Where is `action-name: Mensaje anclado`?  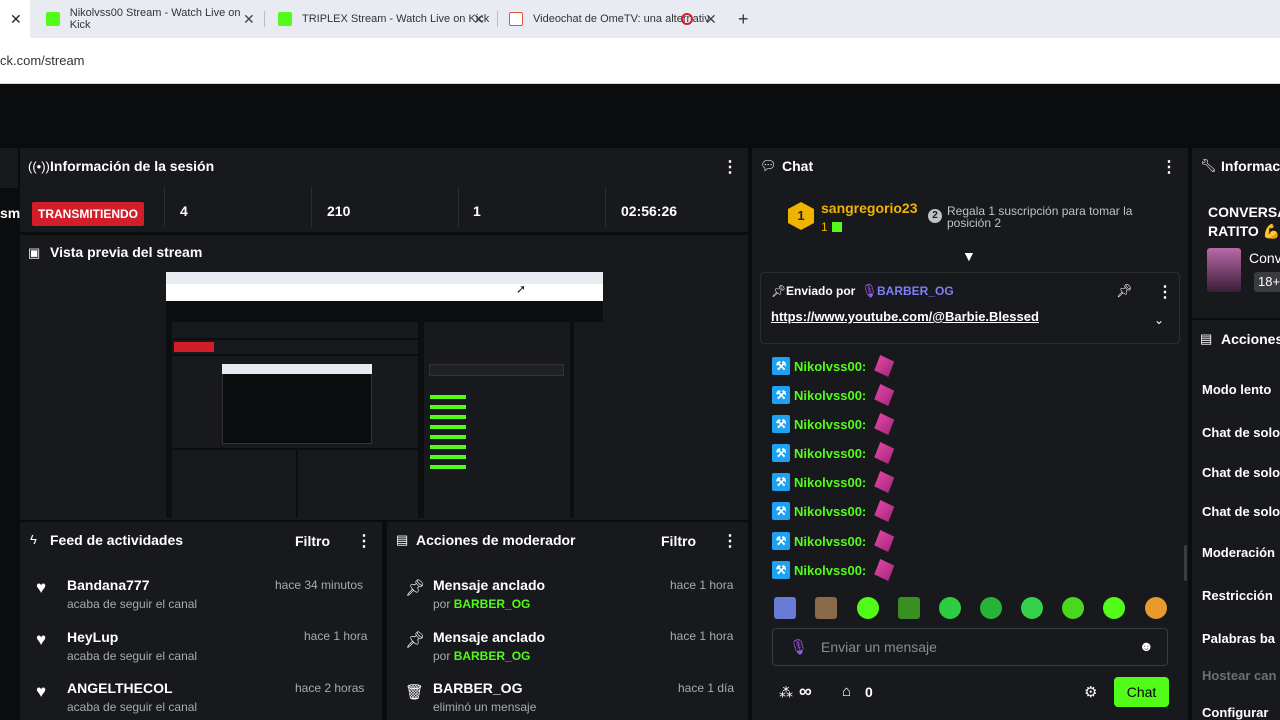
action-name: Mensaje anclado is located at coordinates (489, 585).